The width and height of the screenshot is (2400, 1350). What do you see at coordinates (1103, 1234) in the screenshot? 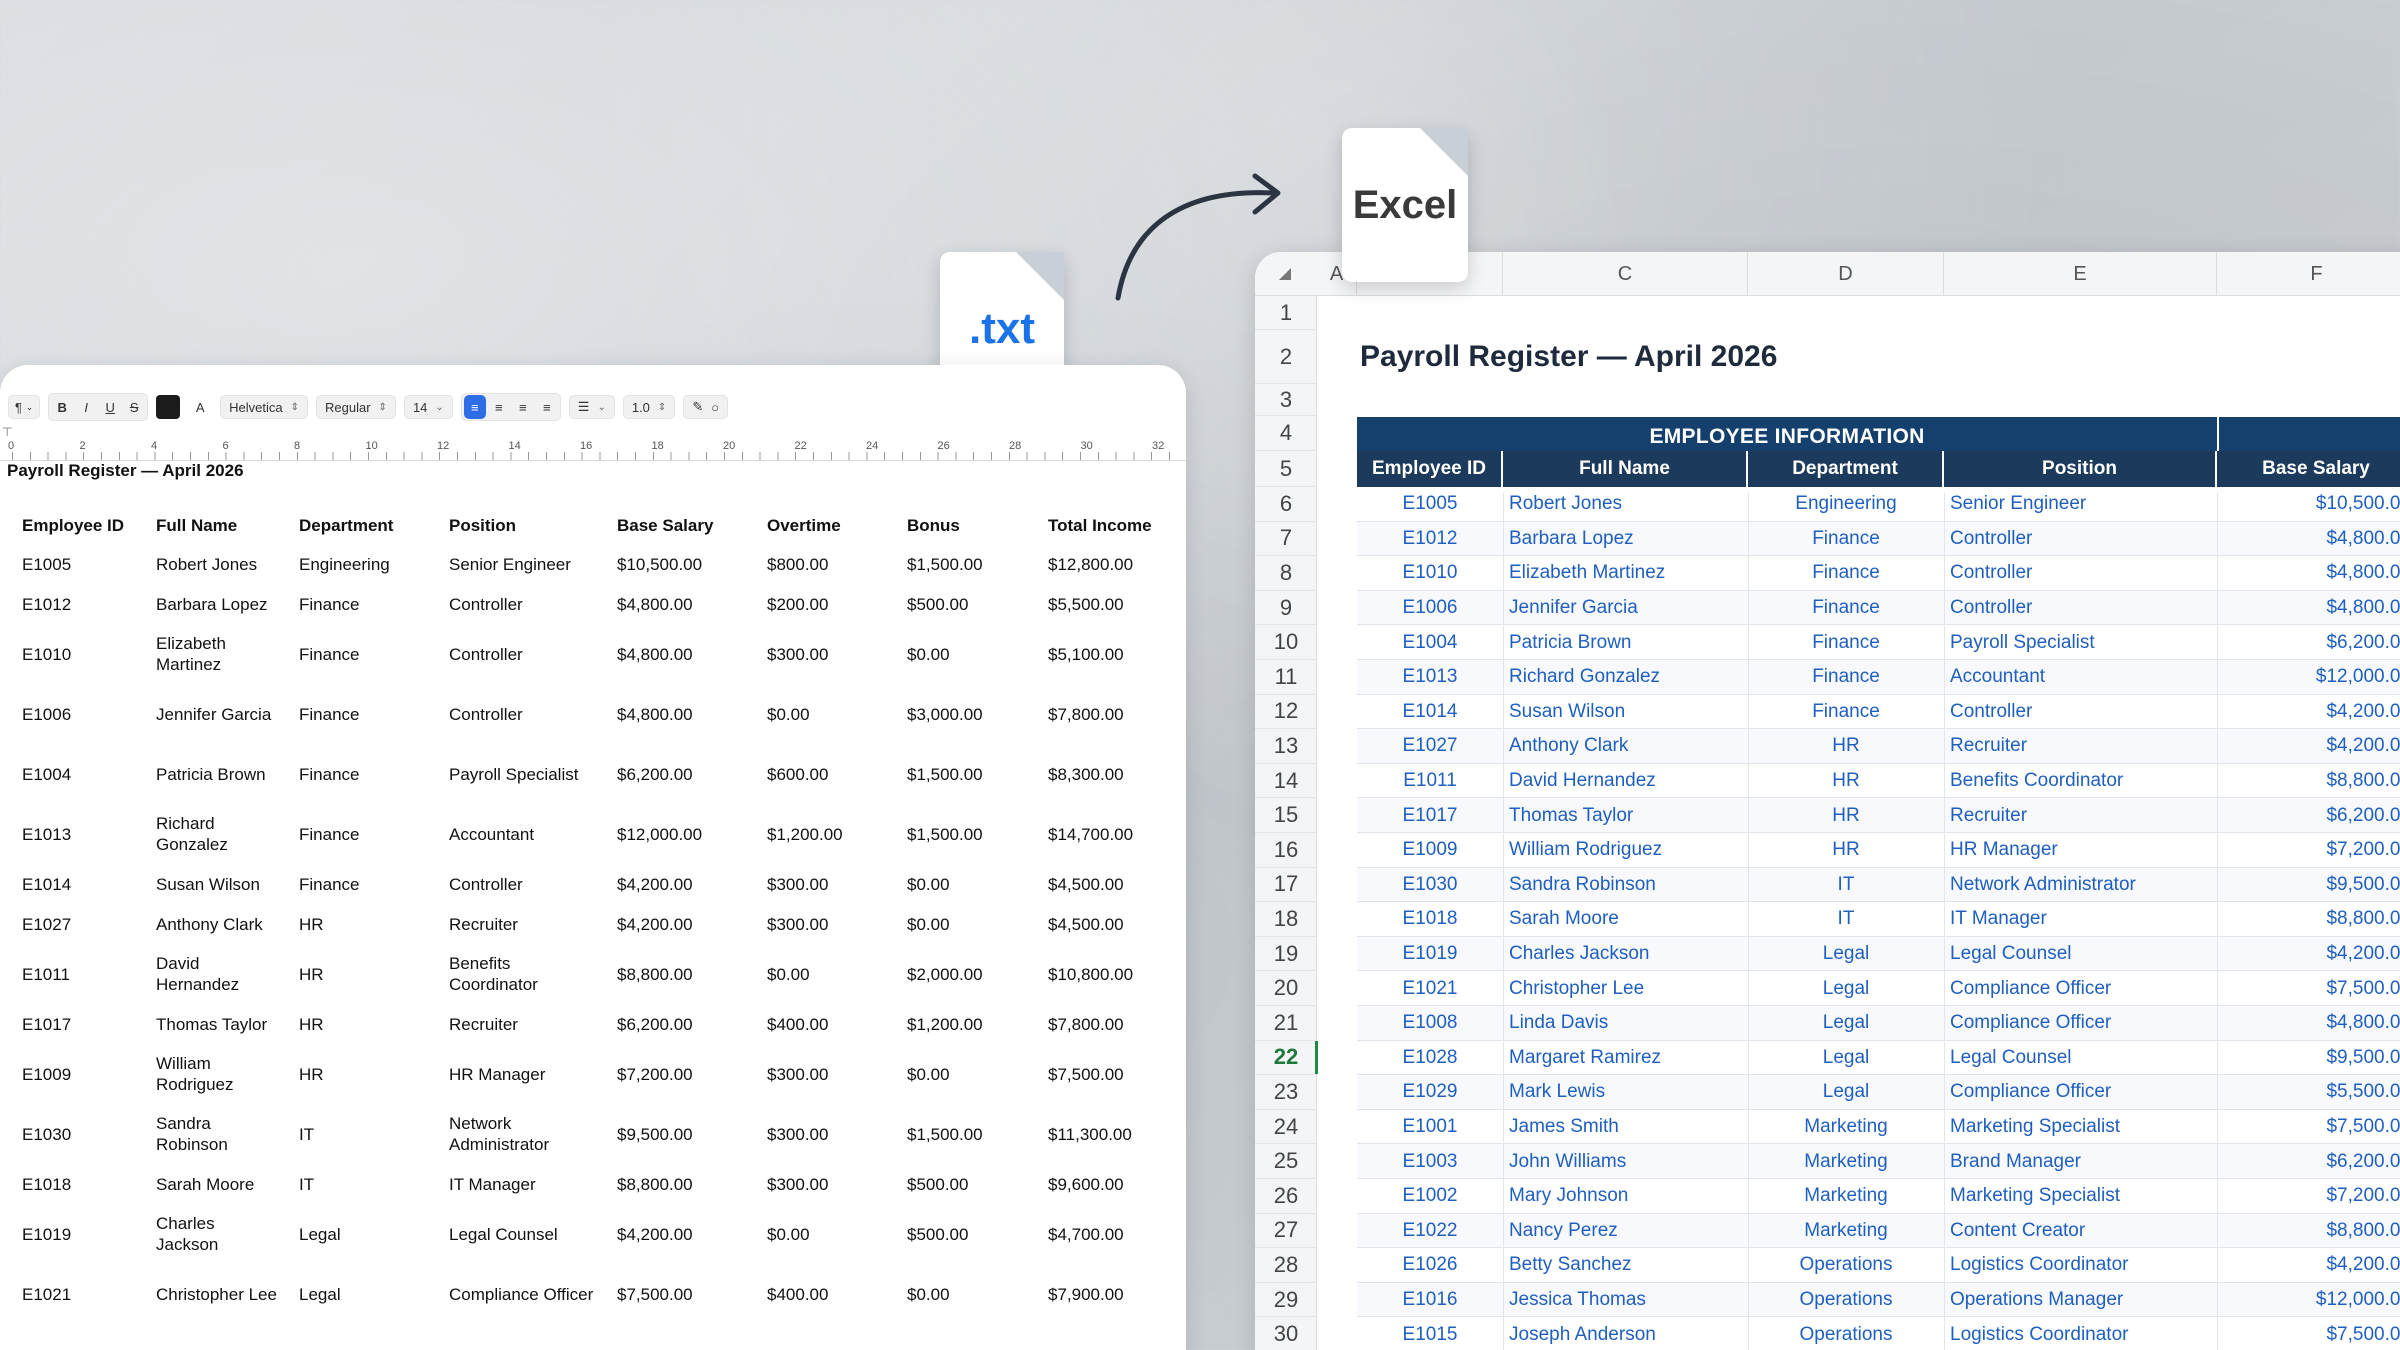
I see `txt-cell: $4,700.00` at bounding box center [1103, 1234].